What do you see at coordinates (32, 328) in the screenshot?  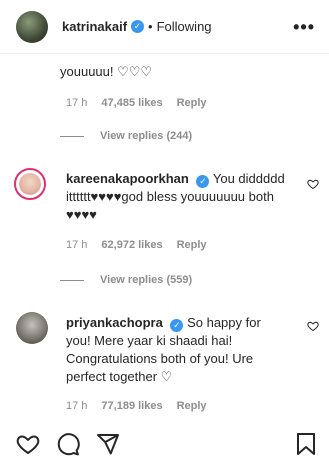 I see `comment-3-avatar` at bounding box center [32, 328].